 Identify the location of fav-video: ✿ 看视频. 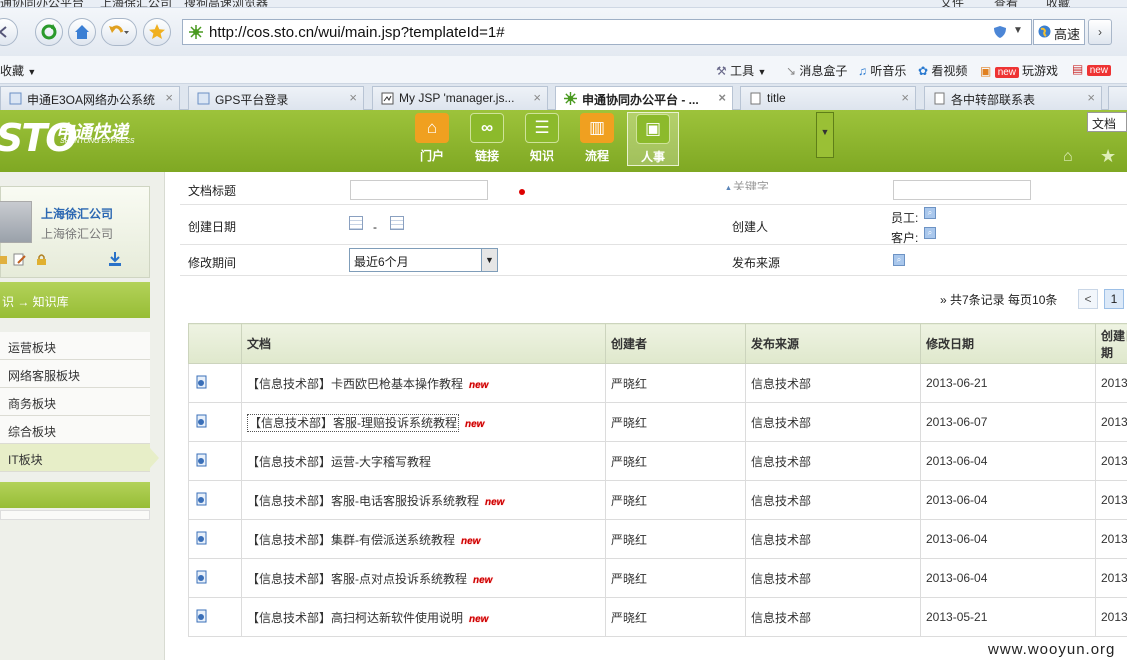
(942, 70).